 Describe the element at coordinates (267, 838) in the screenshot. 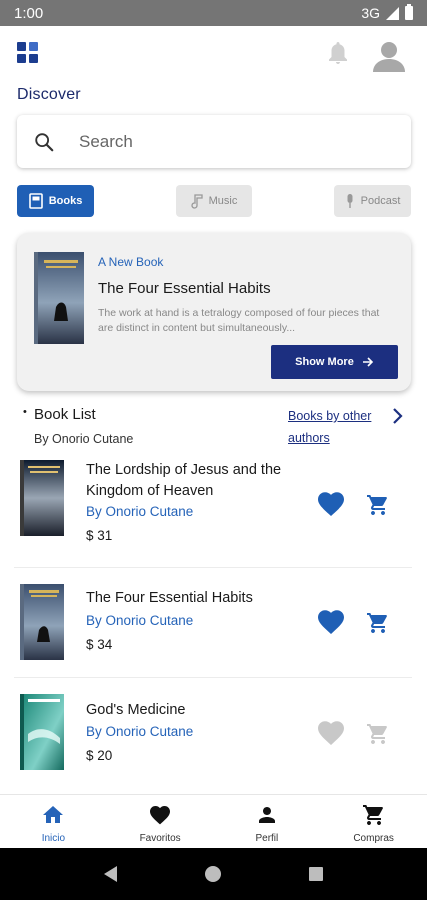

I see `nav-perfil-label: Perfil` at that location.